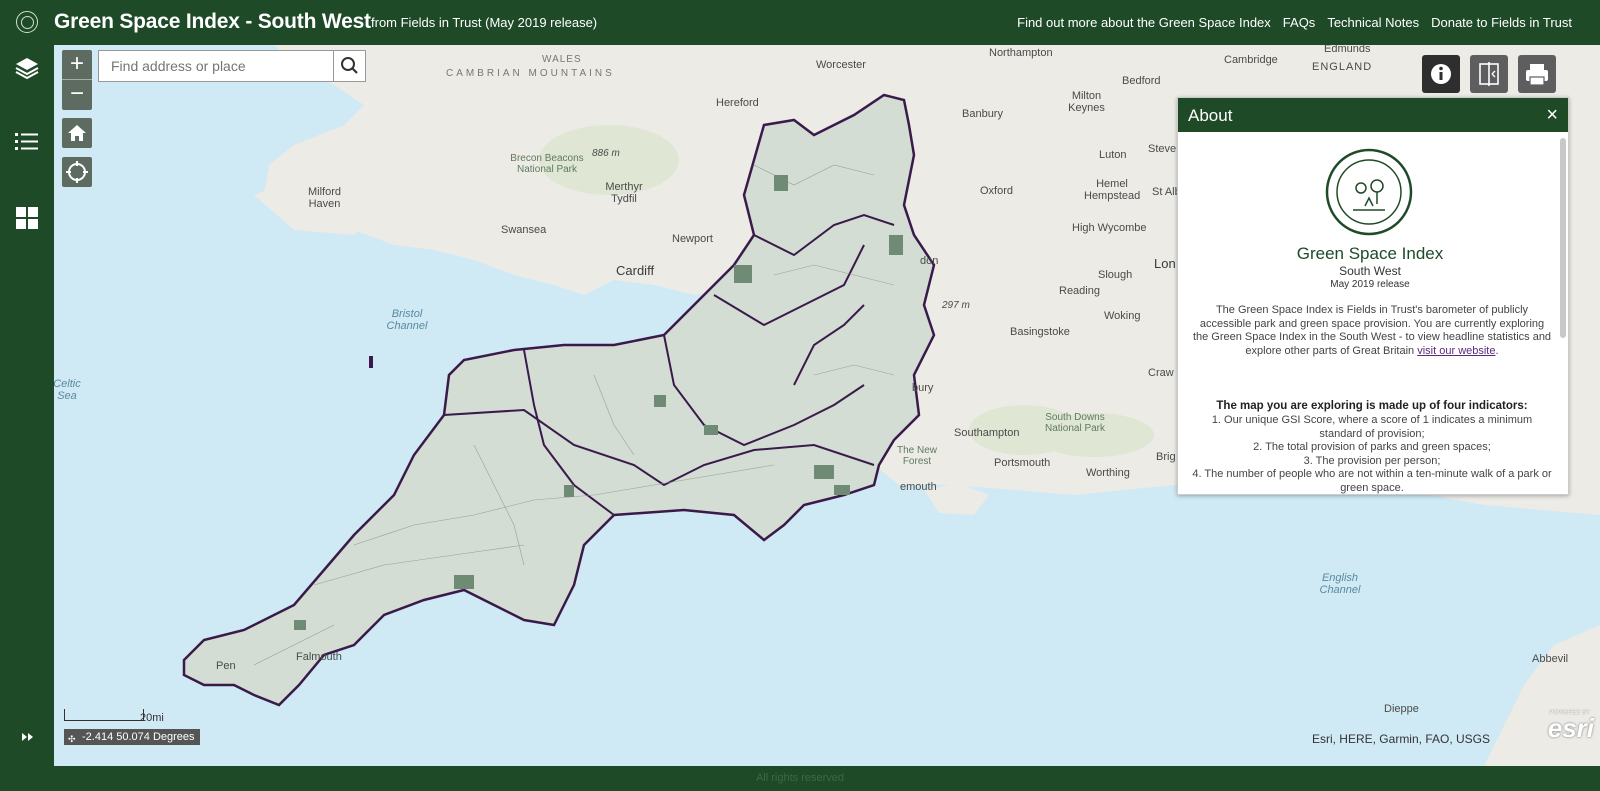 The image size is (1600, 791). What do you see at coordinates (1075, 423) in the screenshot?
I see `label-south-downs: South Downs National Park` at bounding box center [1075, 423].